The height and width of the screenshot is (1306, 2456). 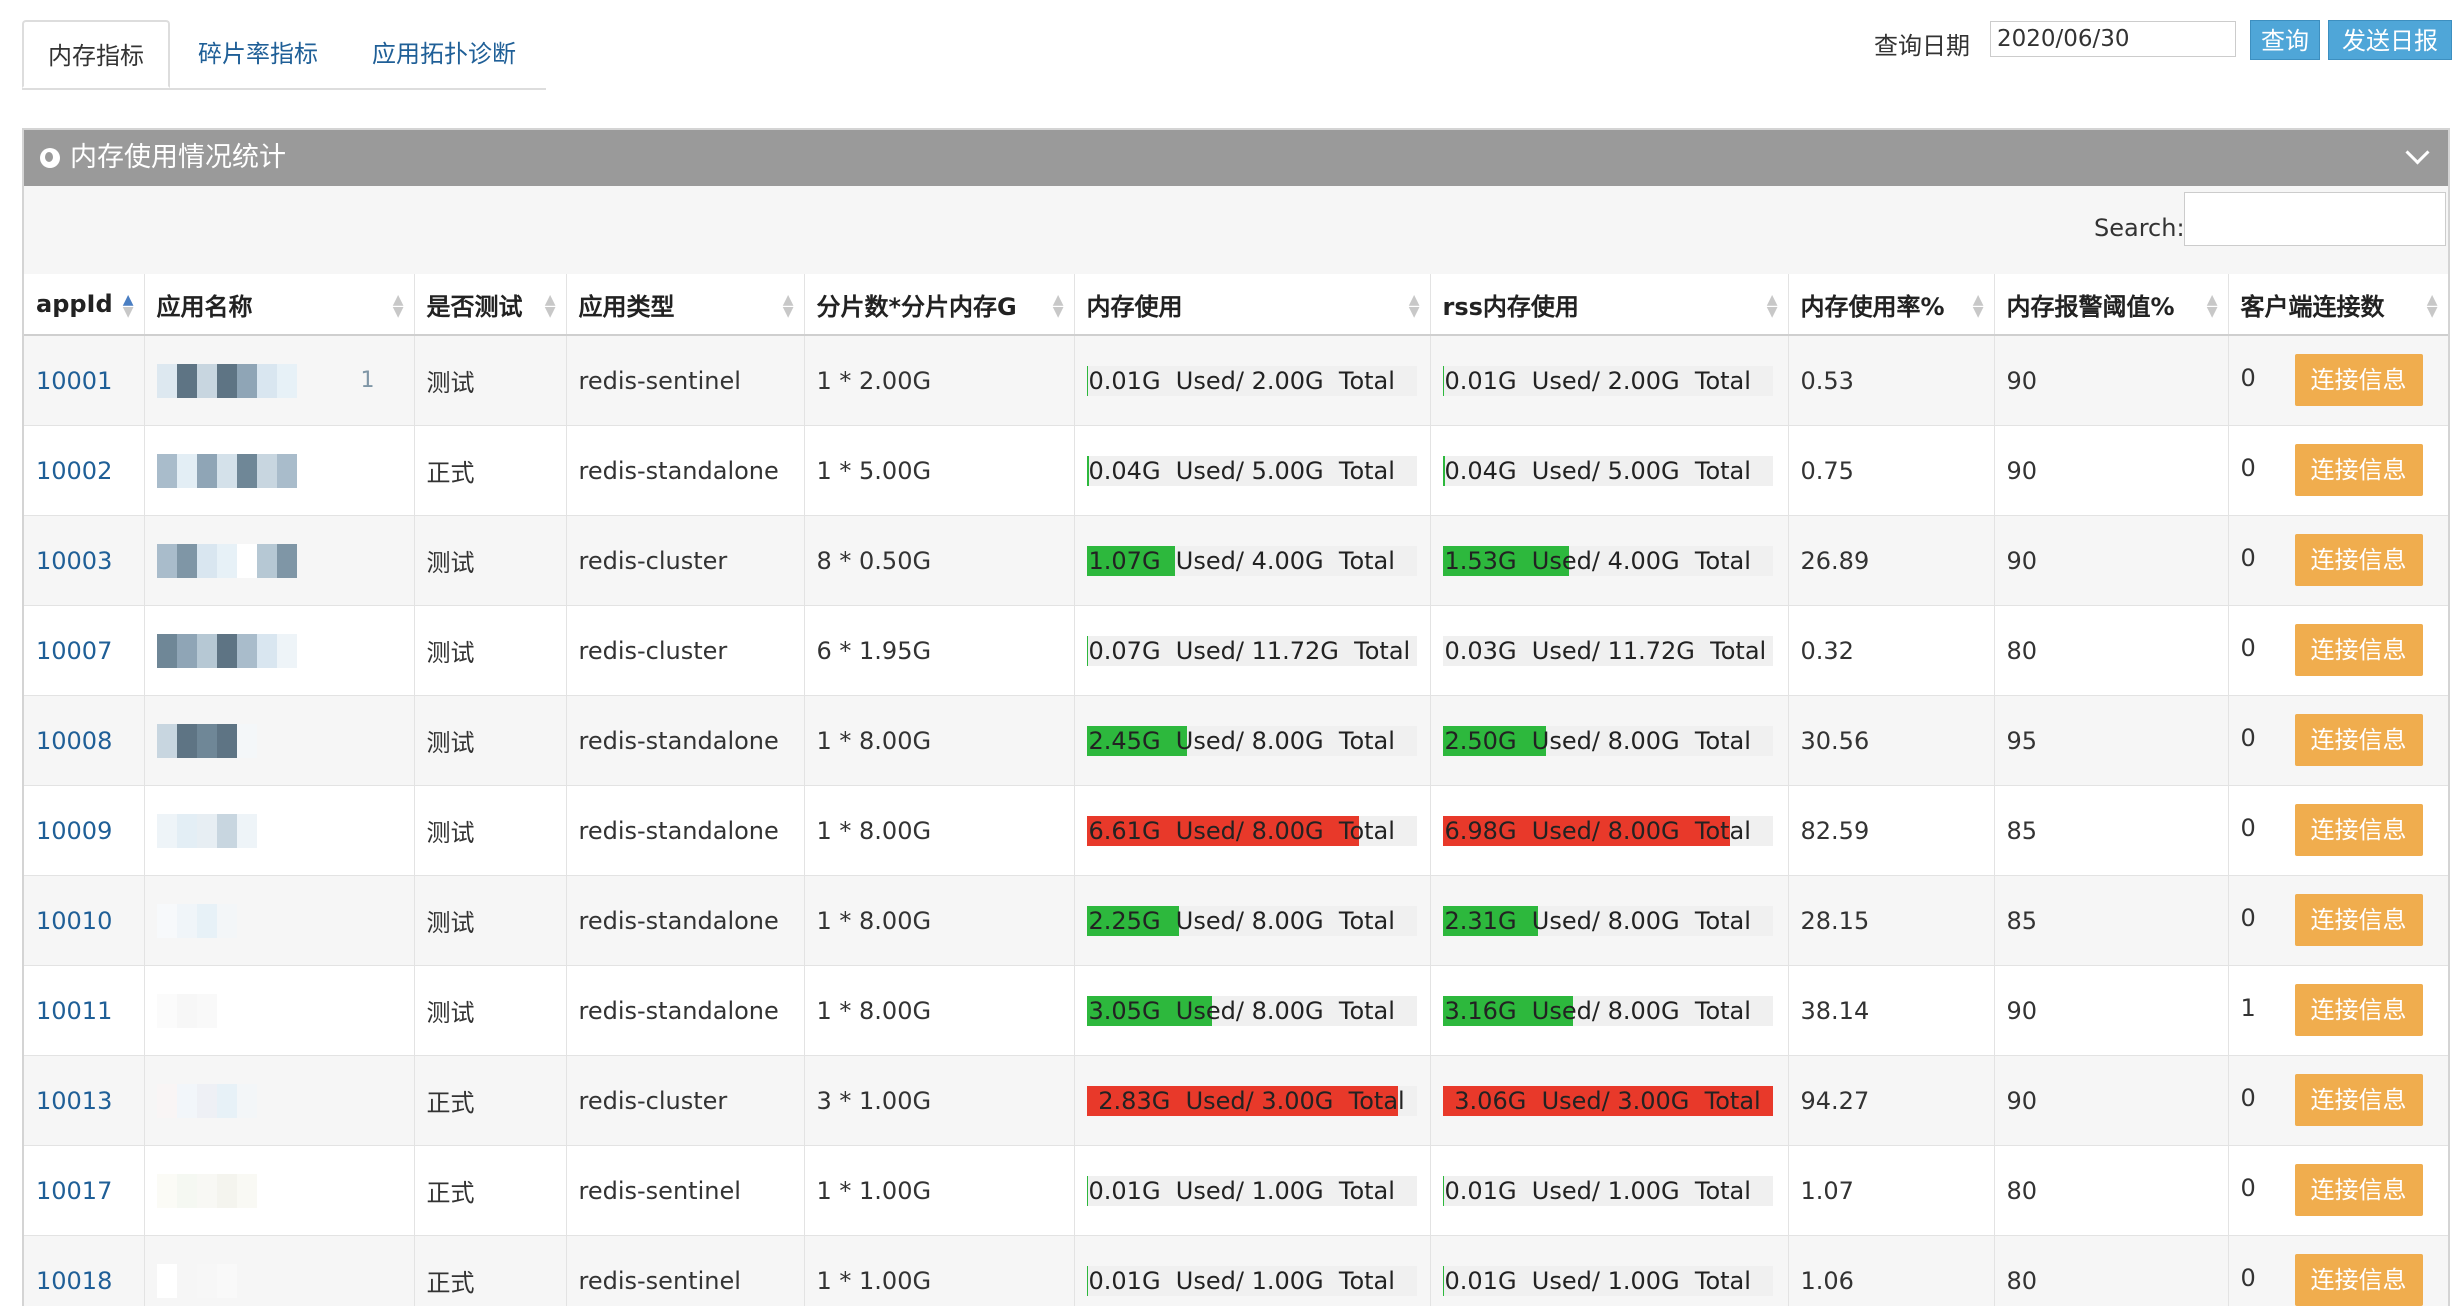 I want to click on cell-app-type-text: redis-cluster, so click(x=653, y=560).